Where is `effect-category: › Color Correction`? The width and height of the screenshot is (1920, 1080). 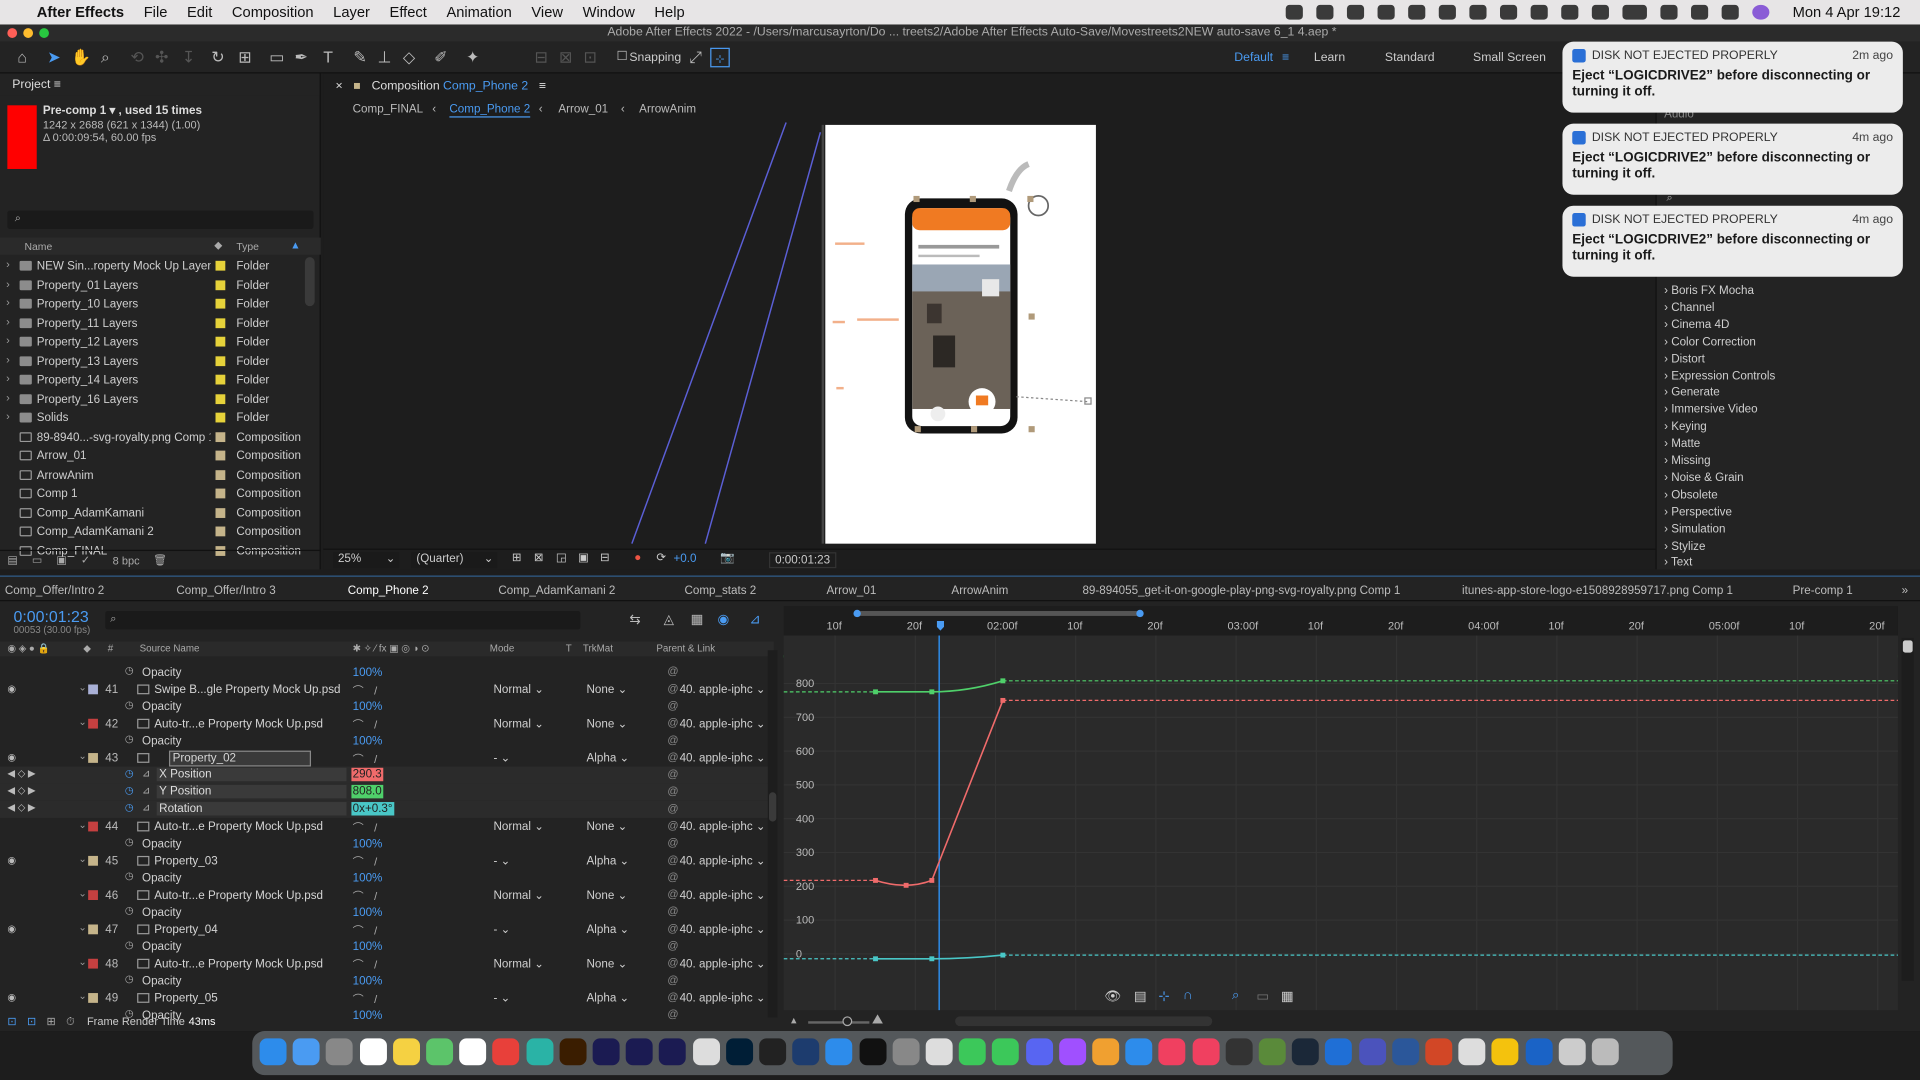 effect-category: › Color Correction is located at coordinates (1710, 341).